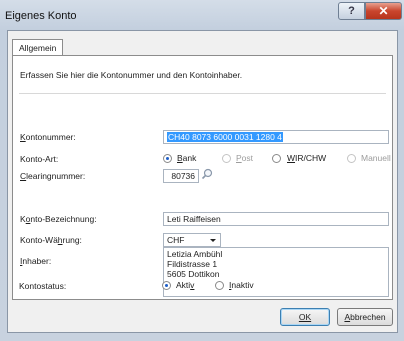  Describe the element at coordinates (276, 219) in the screenshot. I see `bezeichnung-input: Leti Raiffeisen` at that location.